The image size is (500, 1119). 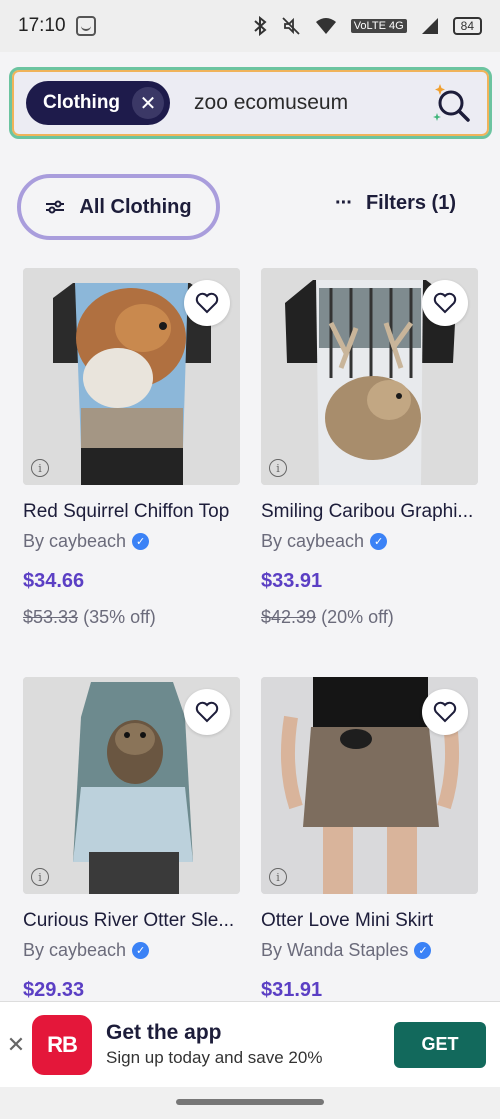 What do you see at coordinates (221, 1045) in the screenshot?
I see `banner-text: Get the app Sign up today and save 20%` at bounding box center [221, 1045].